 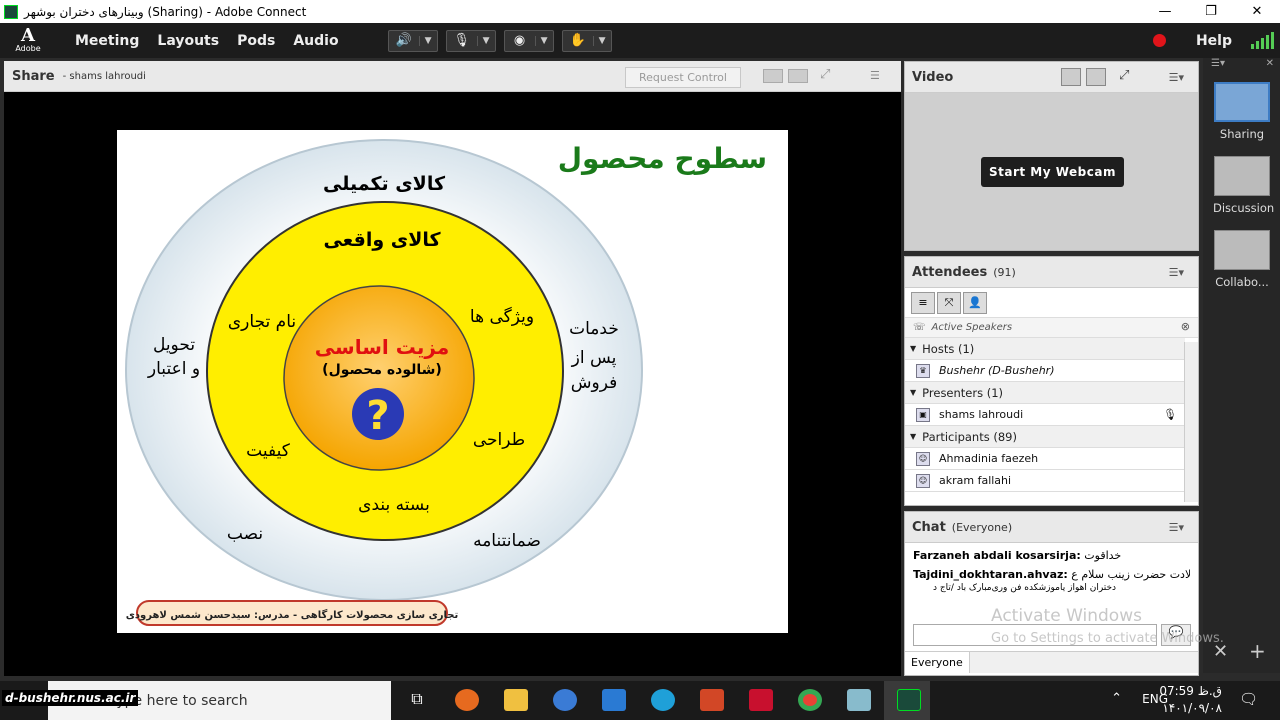 I want to click on close-icon: ✕, so click(x=1270, y=63).